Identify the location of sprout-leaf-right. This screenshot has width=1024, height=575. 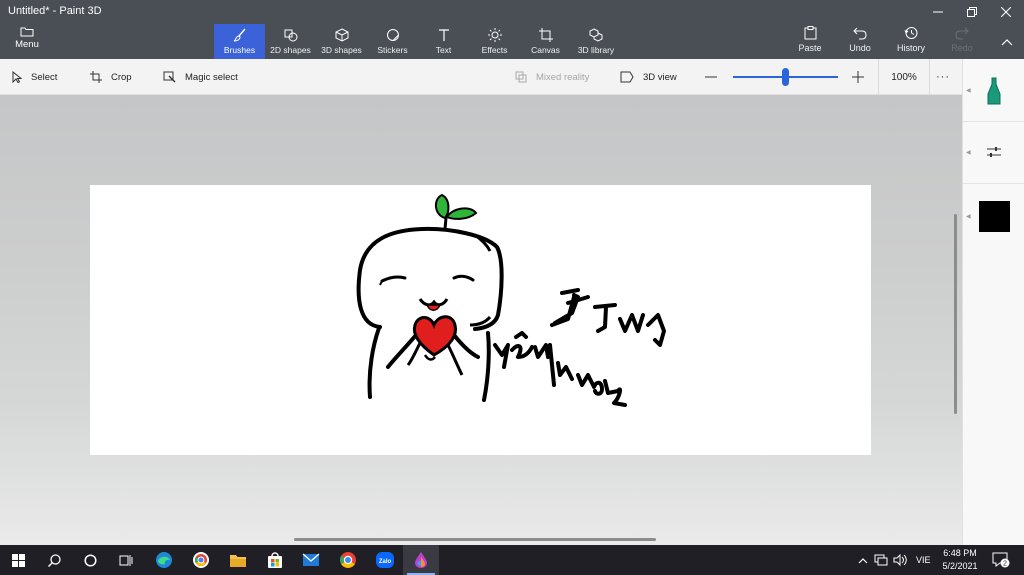
(461, 213).